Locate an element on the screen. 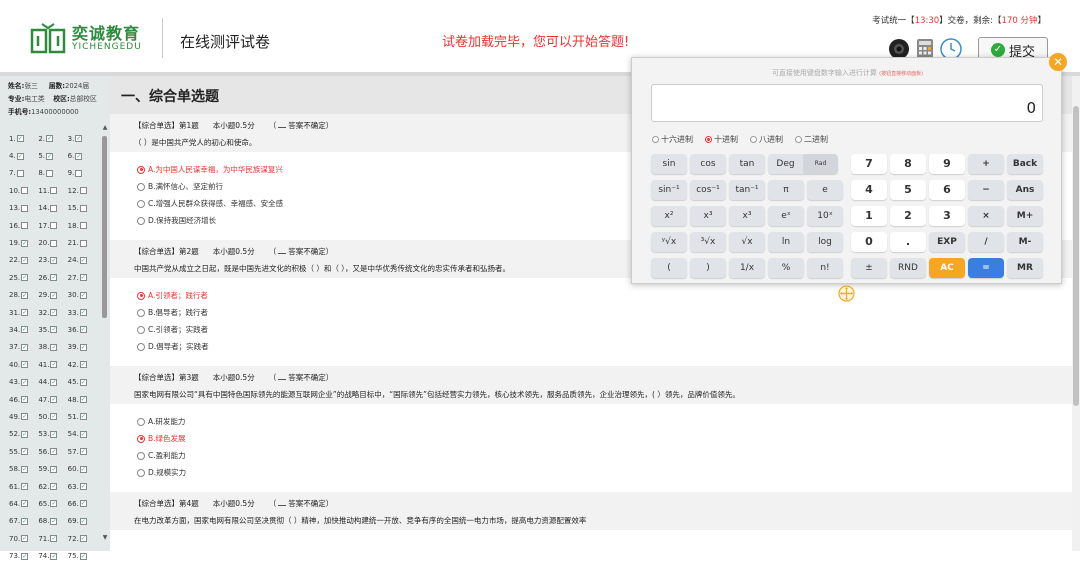 The image size is (1080, 565). calc-key: ³√x is located at coordinates (708, 242).